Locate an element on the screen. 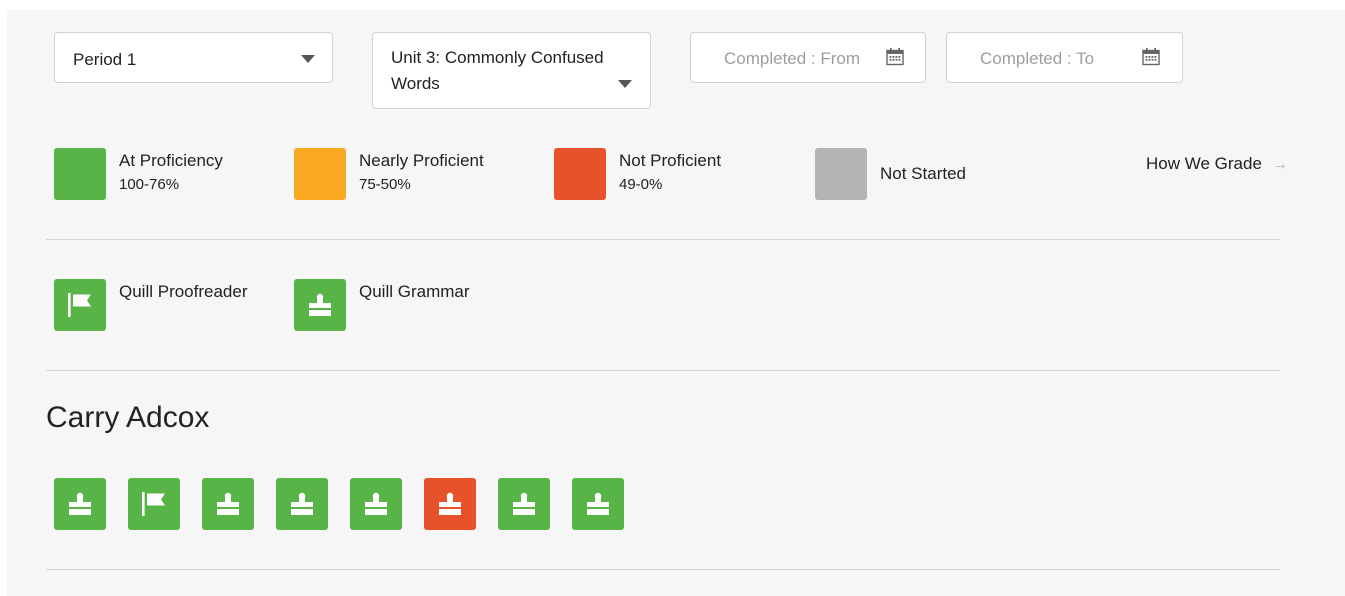  not-proficient-swatch is located at coordinates (580, 174).